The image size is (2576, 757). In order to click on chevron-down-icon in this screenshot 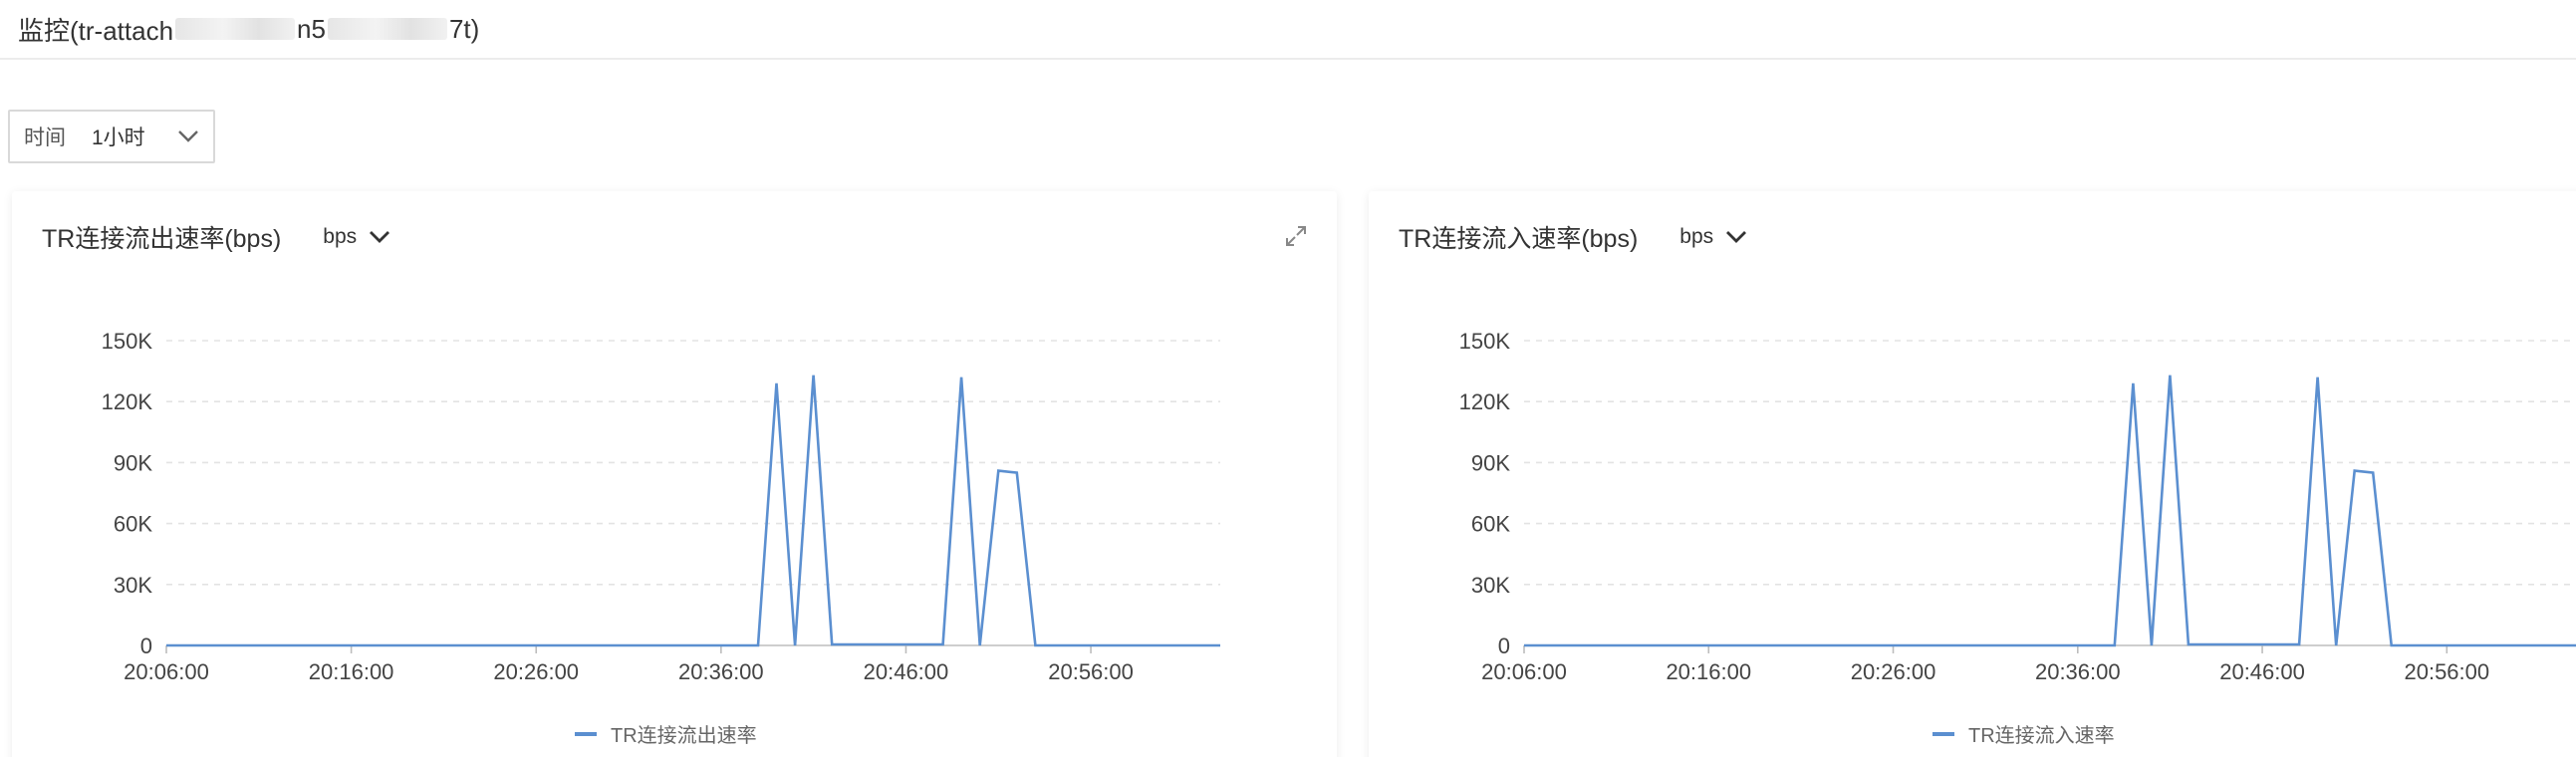, I will do `click(188, 136)`.